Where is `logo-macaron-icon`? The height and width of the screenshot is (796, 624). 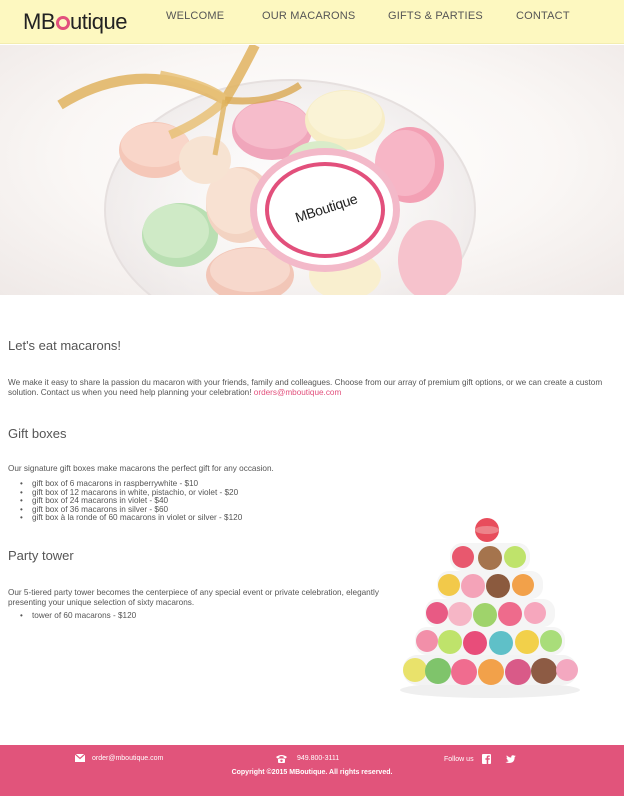 logo-macaron-icon is located at coordinates (62, 23).